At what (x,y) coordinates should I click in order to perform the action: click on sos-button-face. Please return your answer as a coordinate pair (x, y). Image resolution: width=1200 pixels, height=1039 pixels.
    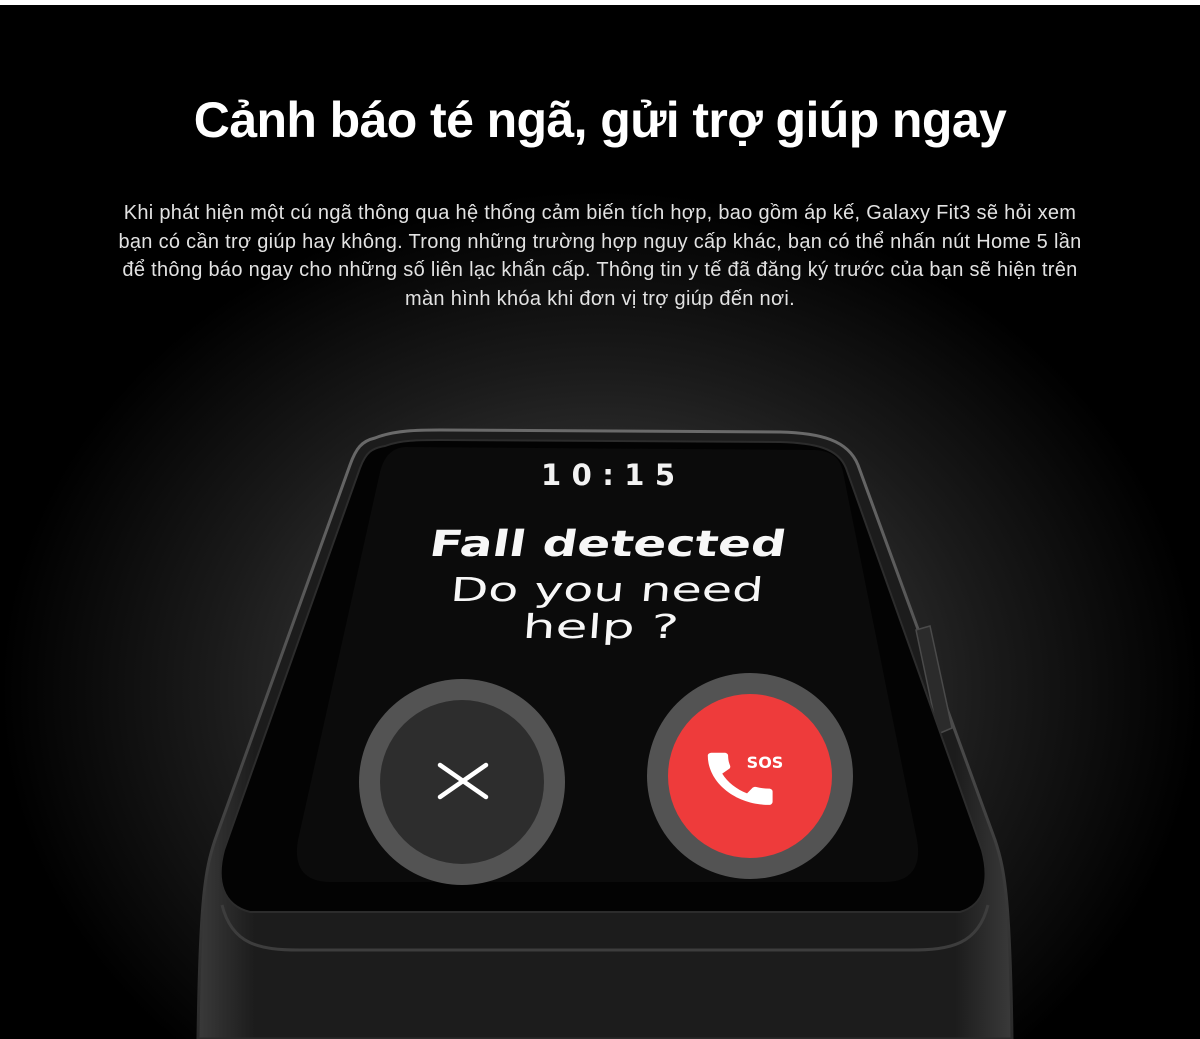
    Looking at the image, I should click on (750, 776).